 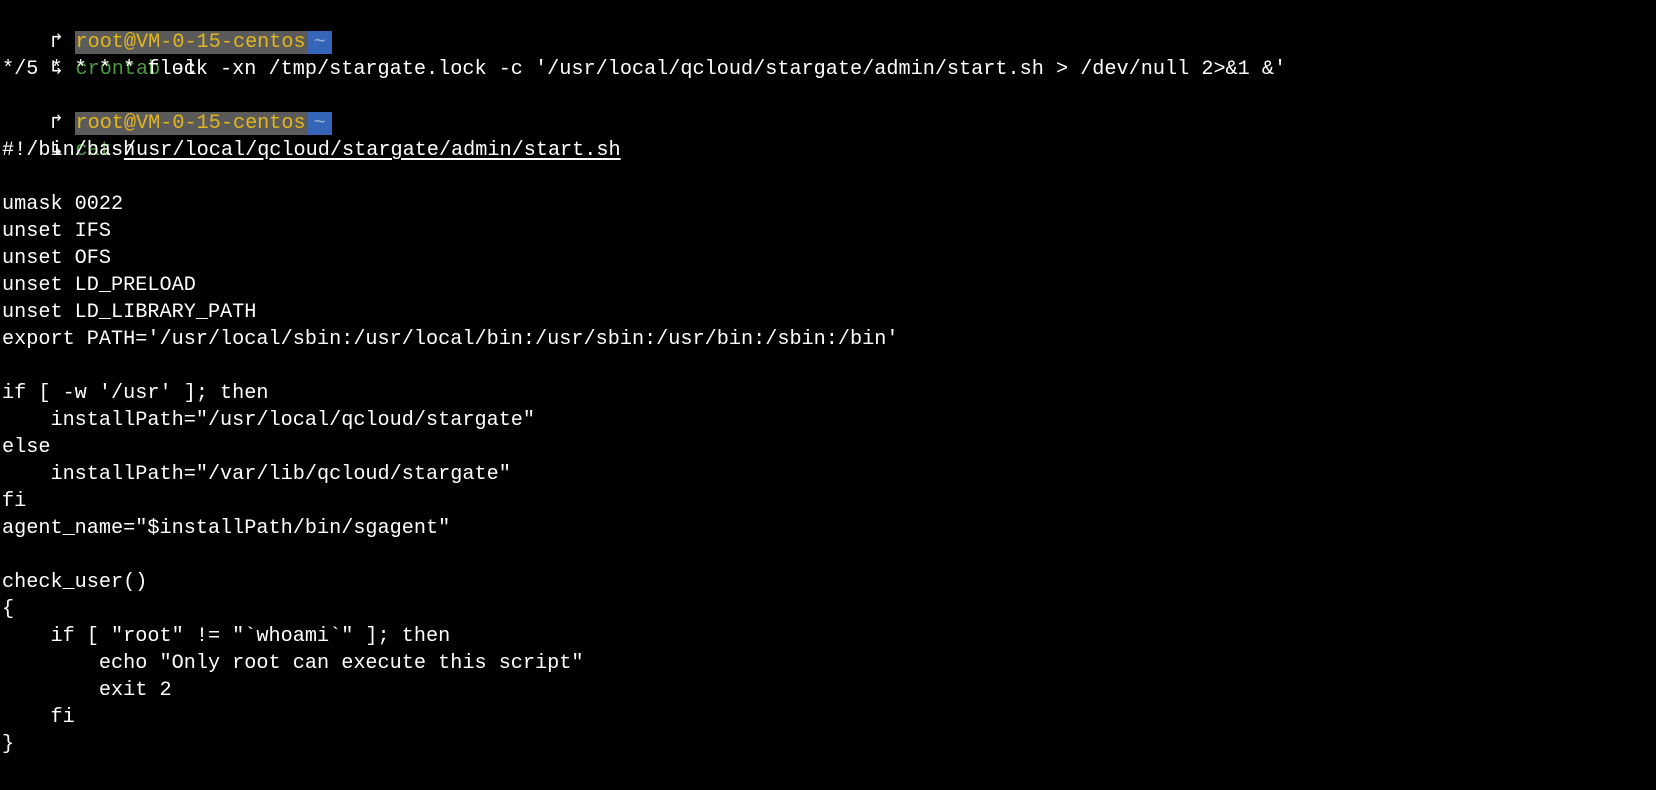 I want to click on script-line: else, so click(x=26, y=447).